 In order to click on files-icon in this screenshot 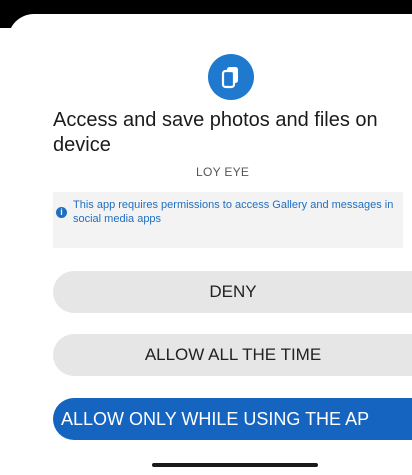, I will do `click(231, 77)`.